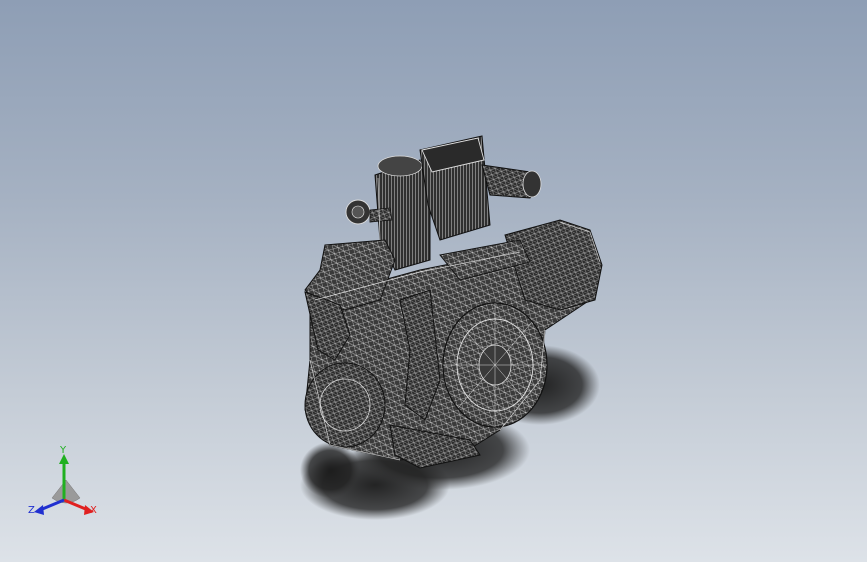 The width and height of the screenshot is (867, 562). Describe the element at coordinates (31, 510) in the screenshot. I see `z-axis-label: Z` at that location.